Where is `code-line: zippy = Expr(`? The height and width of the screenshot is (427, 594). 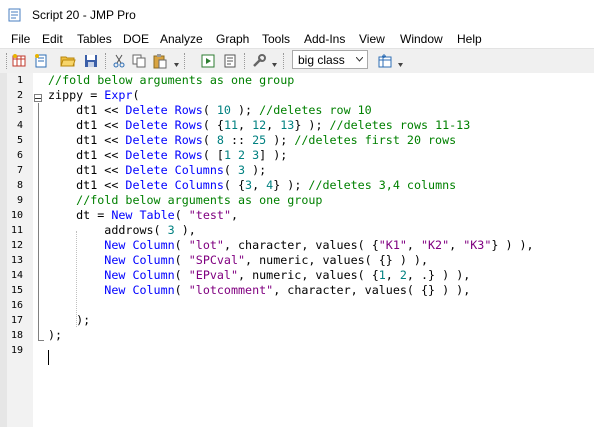
code-line: zippy = Expr( is located at coordinates (94, 95).